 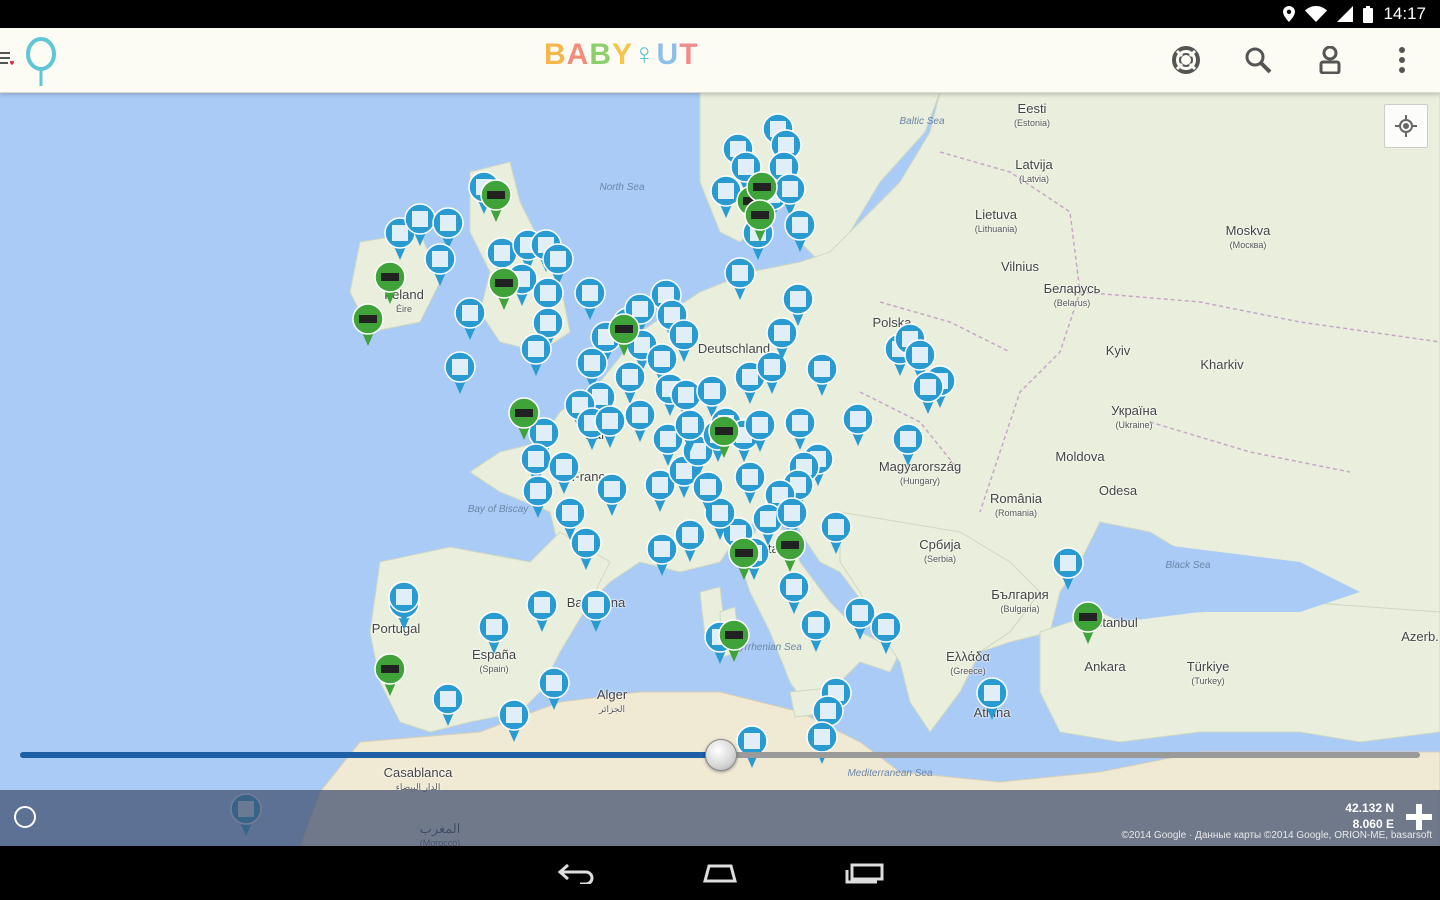 What do you see at coordinates (689, 54) in the screenshot?
I see `brand-letter: T` at bounding box center [689, 54].